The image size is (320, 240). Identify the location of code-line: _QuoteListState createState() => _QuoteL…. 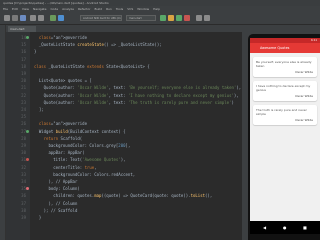
(98, 45).